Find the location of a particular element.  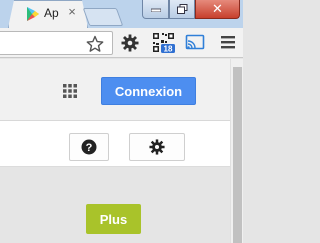

extension-badge: 18 is located at coordinates (168, 49).